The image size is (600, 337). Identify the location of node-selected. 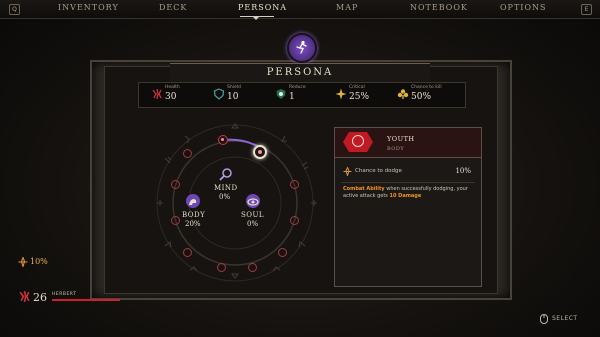
(260, 152).